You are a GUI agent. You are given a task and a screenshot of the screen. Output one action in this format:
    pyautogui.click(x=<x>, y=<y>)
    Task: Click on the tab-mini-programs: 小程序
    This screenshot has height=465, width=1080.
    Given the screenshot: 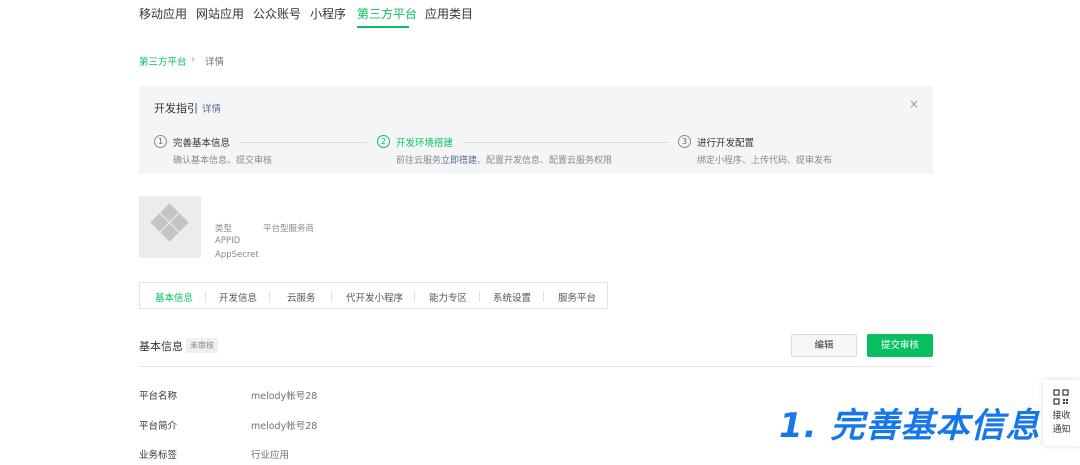 What is the action you would take?
    pyautogui.click(x=328, y=13)
    